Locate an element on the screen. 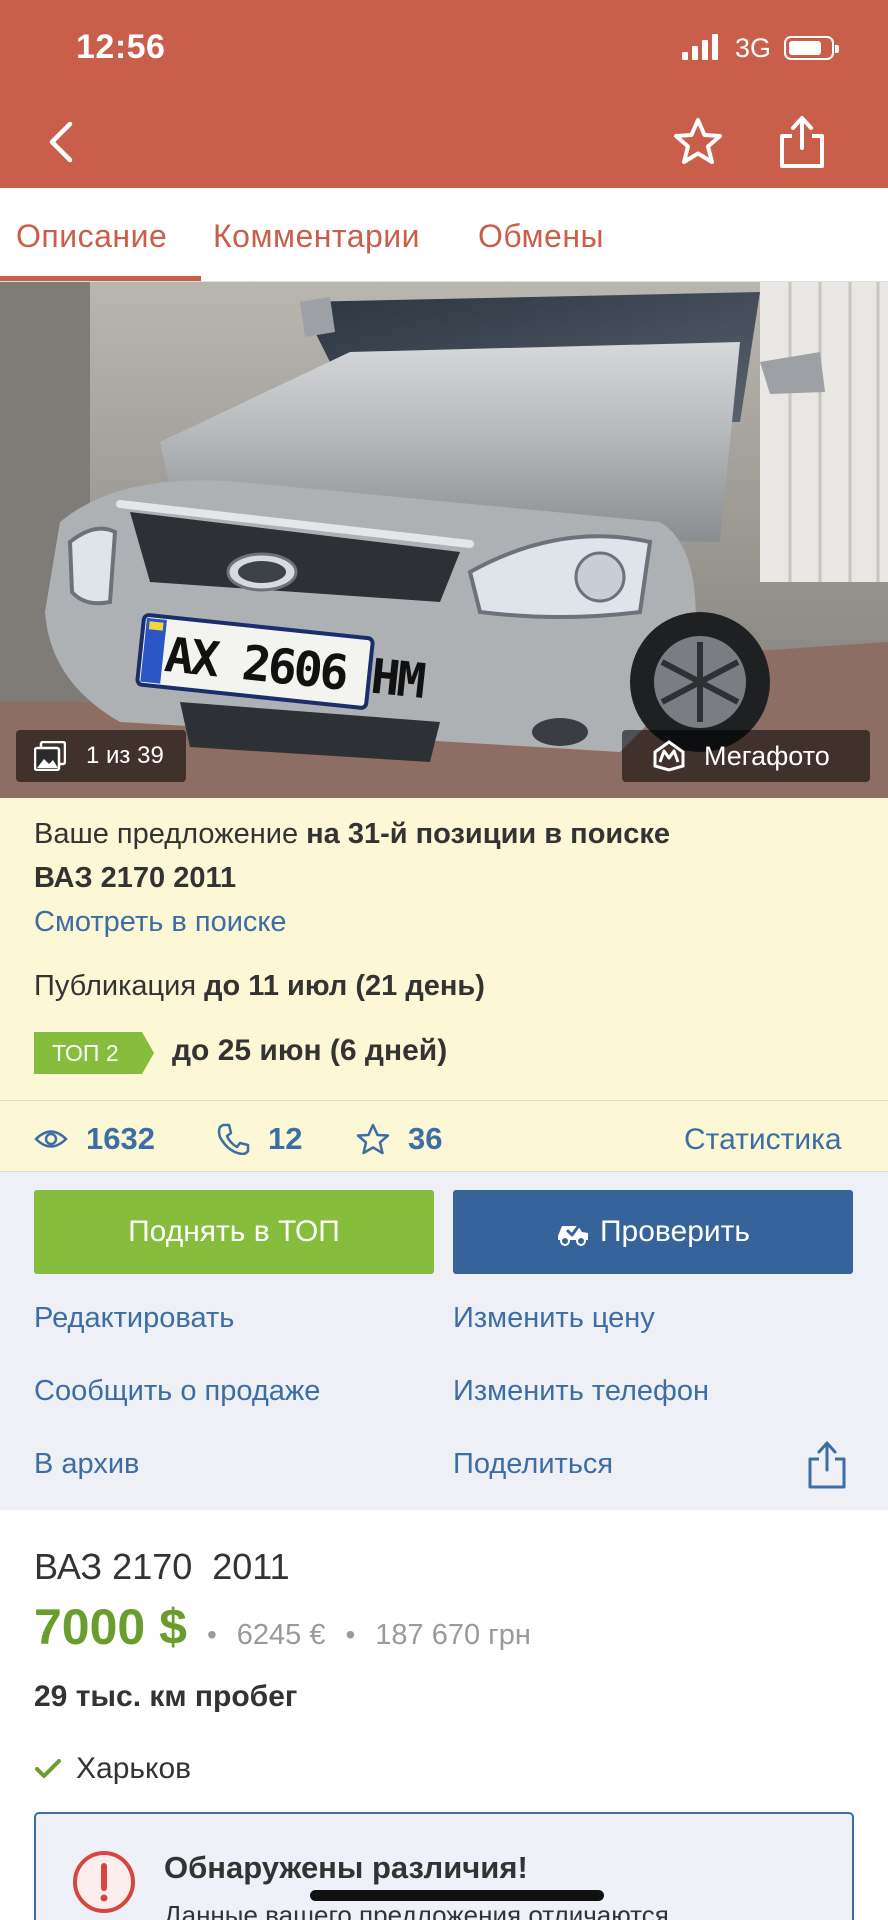  tab-description: Описание is located at coordinates (91, 236).